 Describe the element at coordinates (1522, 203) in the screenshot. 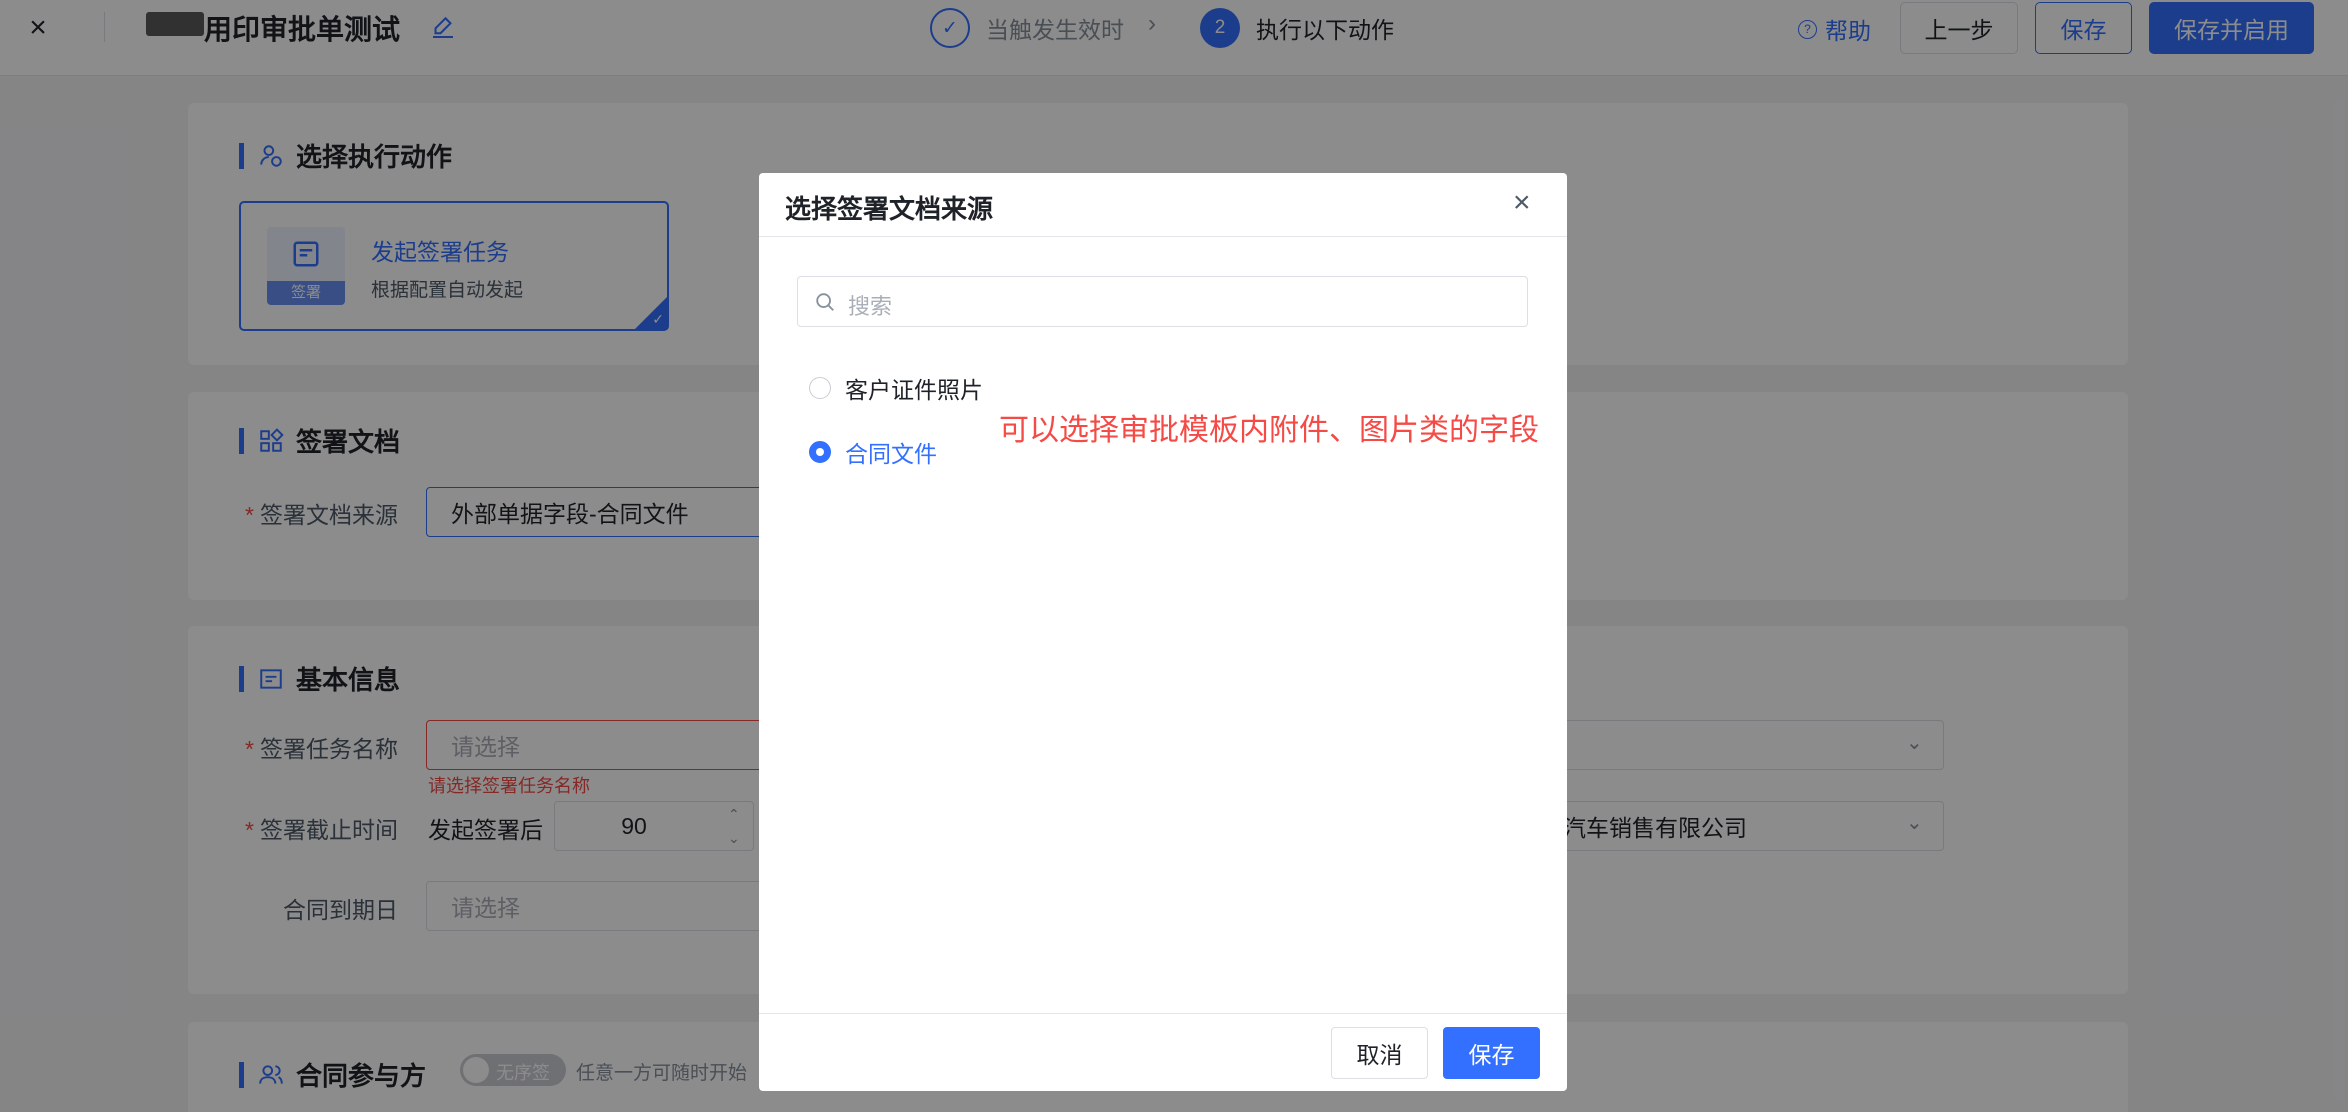

I see `close-icon: ×` at that location.